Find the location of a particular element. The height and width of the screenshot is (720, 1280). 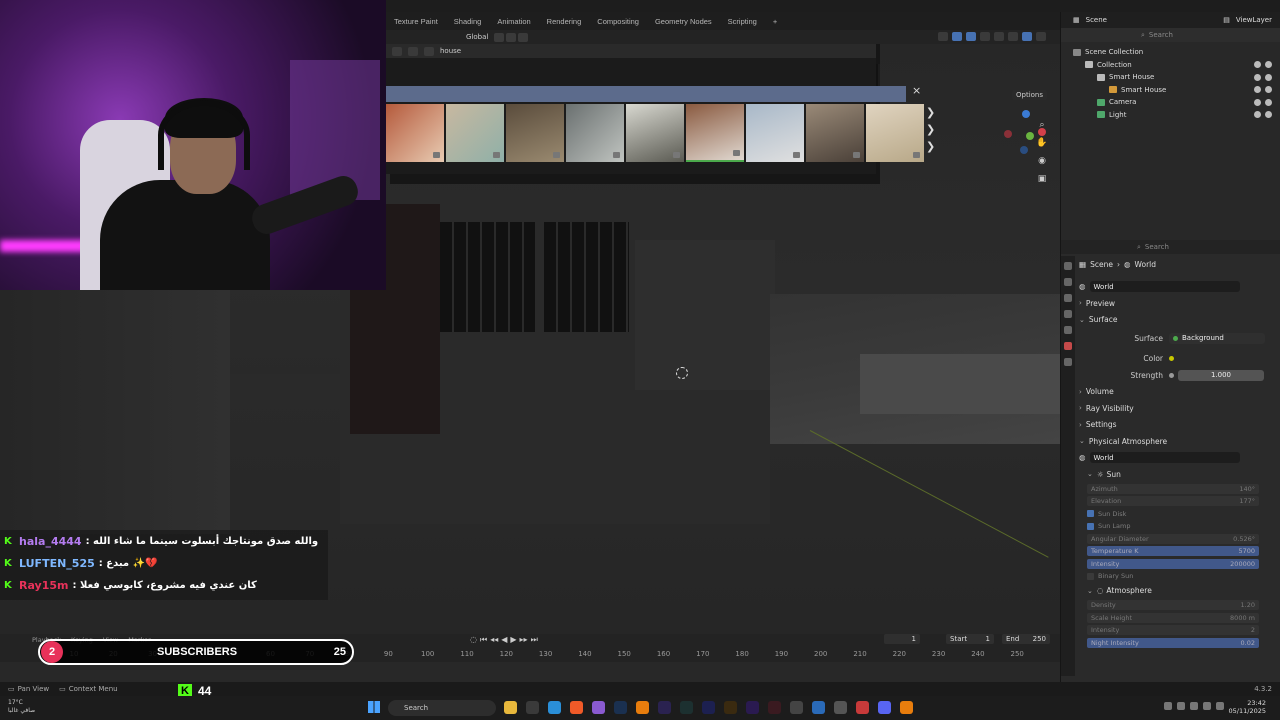

pivot-icon is located at coordinates (499, 37).